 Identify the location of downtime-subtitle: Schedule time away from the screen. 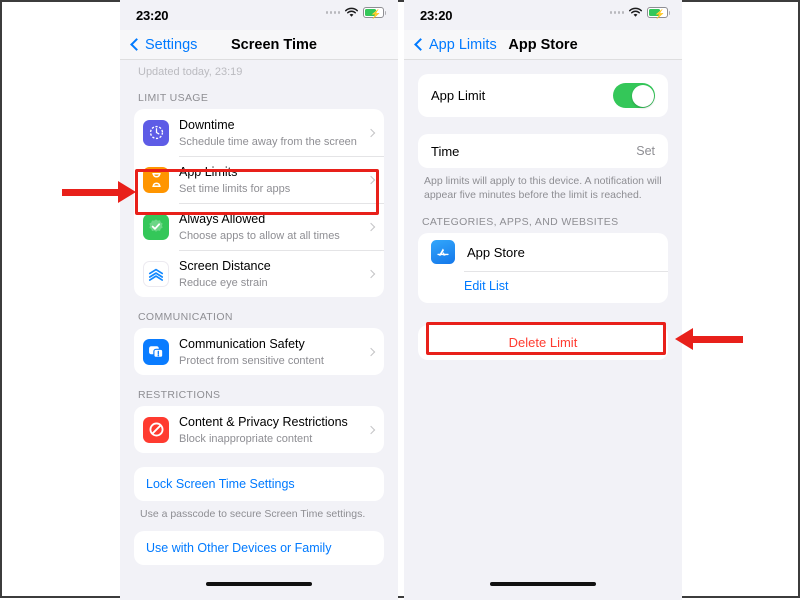
(268, 142).